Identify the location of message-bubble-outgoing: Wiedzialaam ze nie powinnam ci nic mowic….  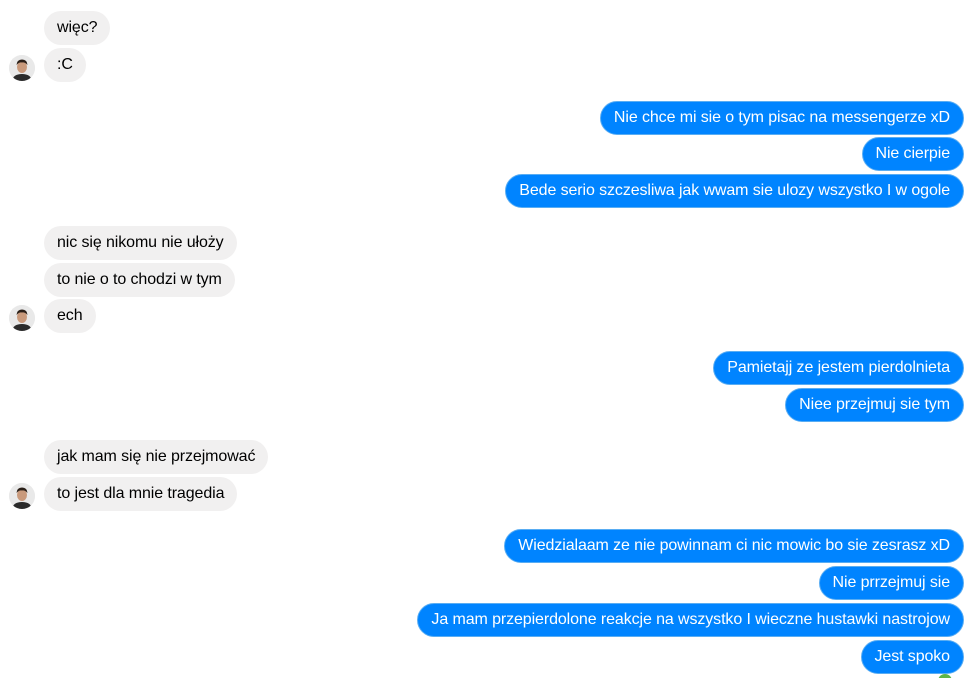
(734, 546).